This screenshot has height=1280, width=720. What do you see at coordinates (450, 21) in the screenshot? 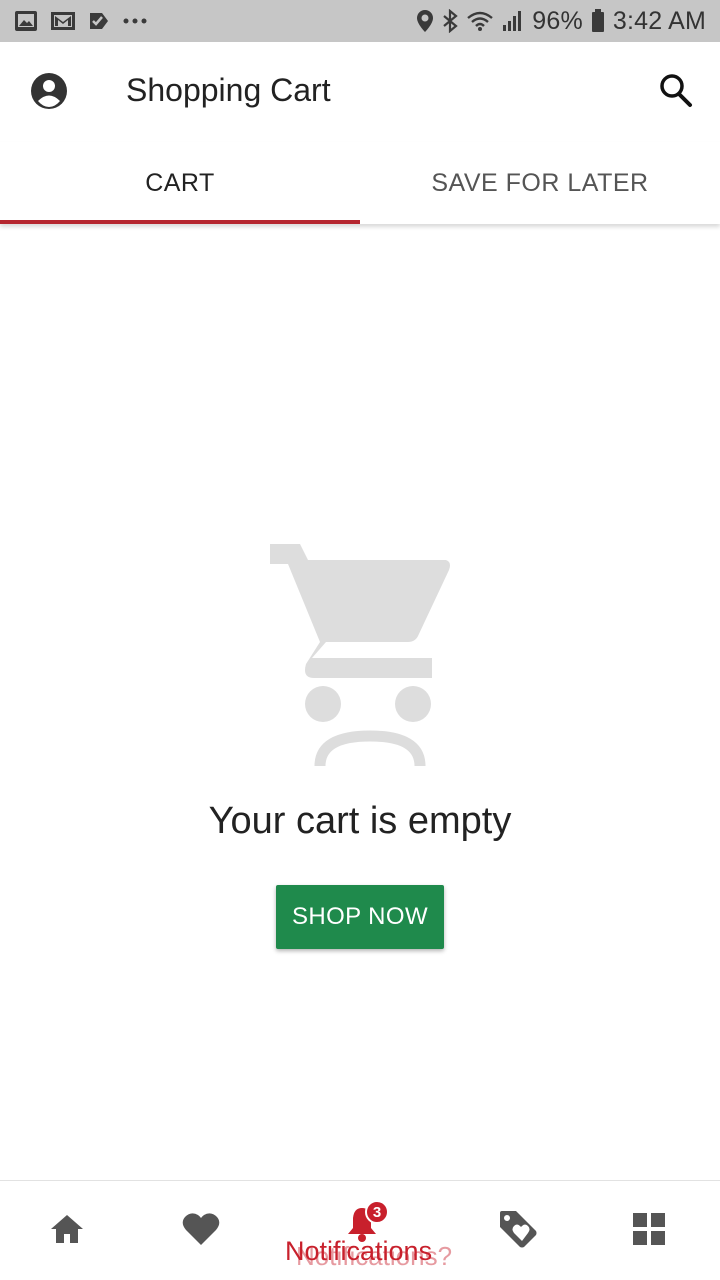
I see `bluetooth-icon` at bounding box center [450, 21].